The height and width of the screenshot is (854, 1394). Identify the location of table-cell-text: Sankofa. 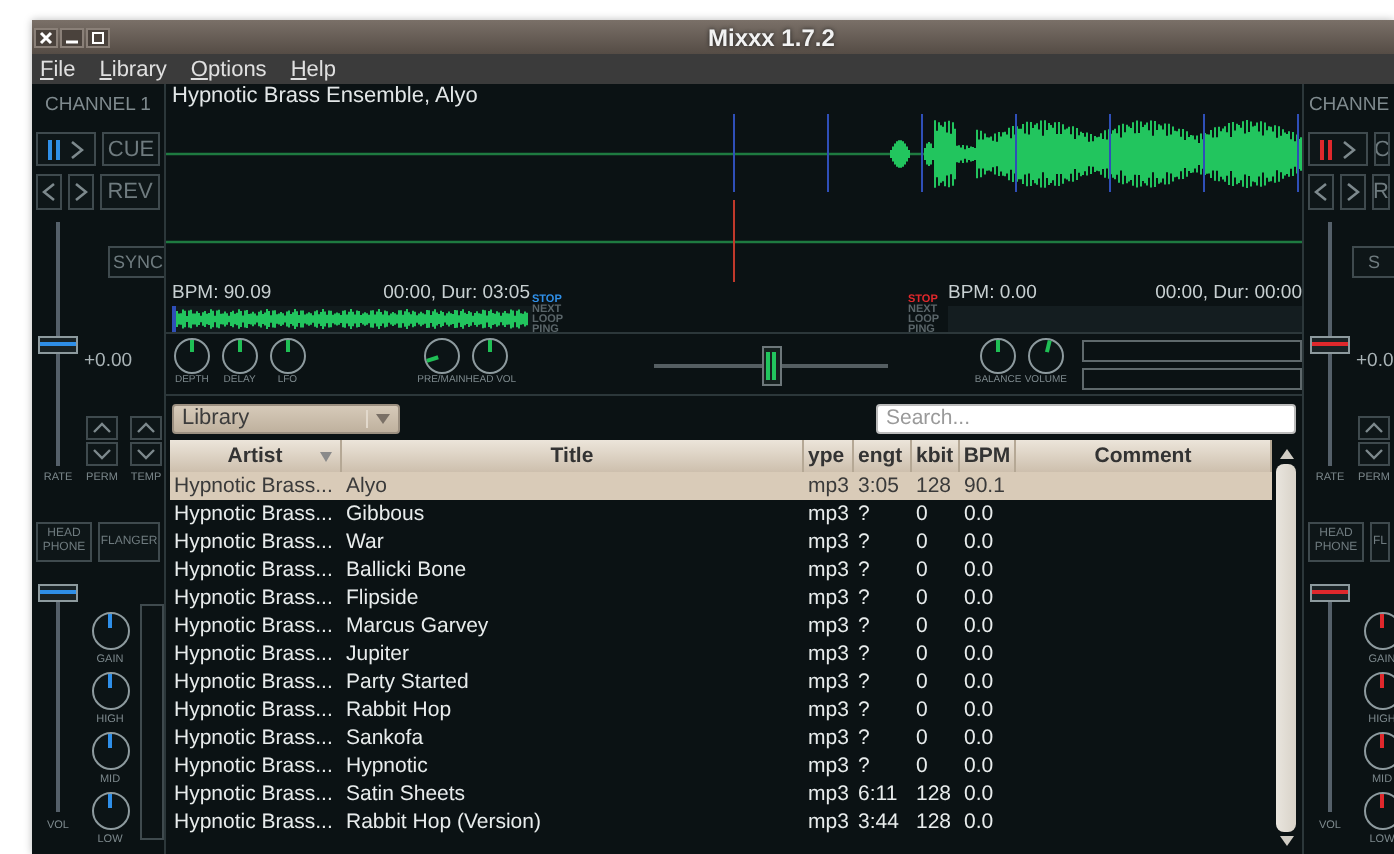
(385, 738).